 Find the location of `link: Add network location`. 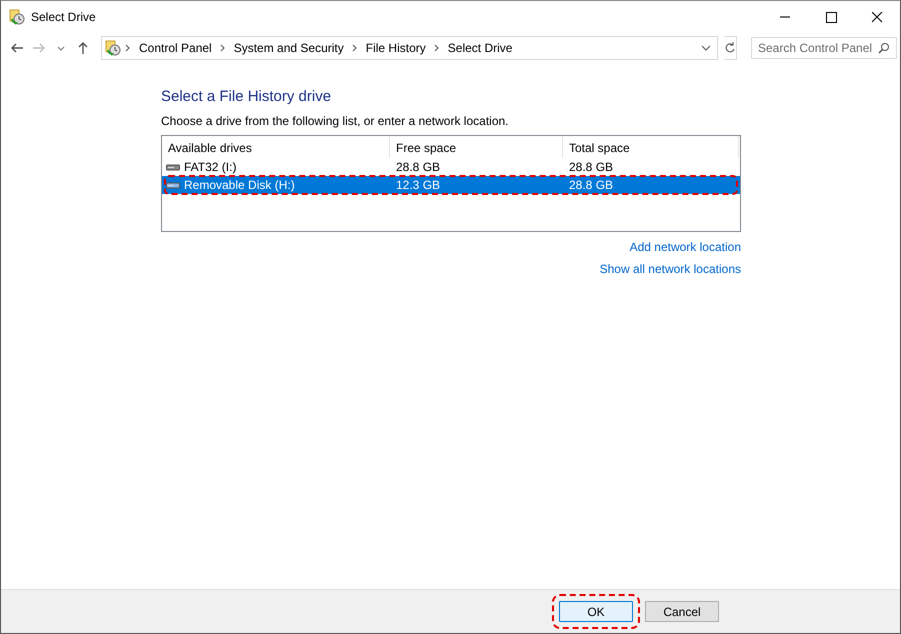

link: Add network location is located at coordinates (685, 247).